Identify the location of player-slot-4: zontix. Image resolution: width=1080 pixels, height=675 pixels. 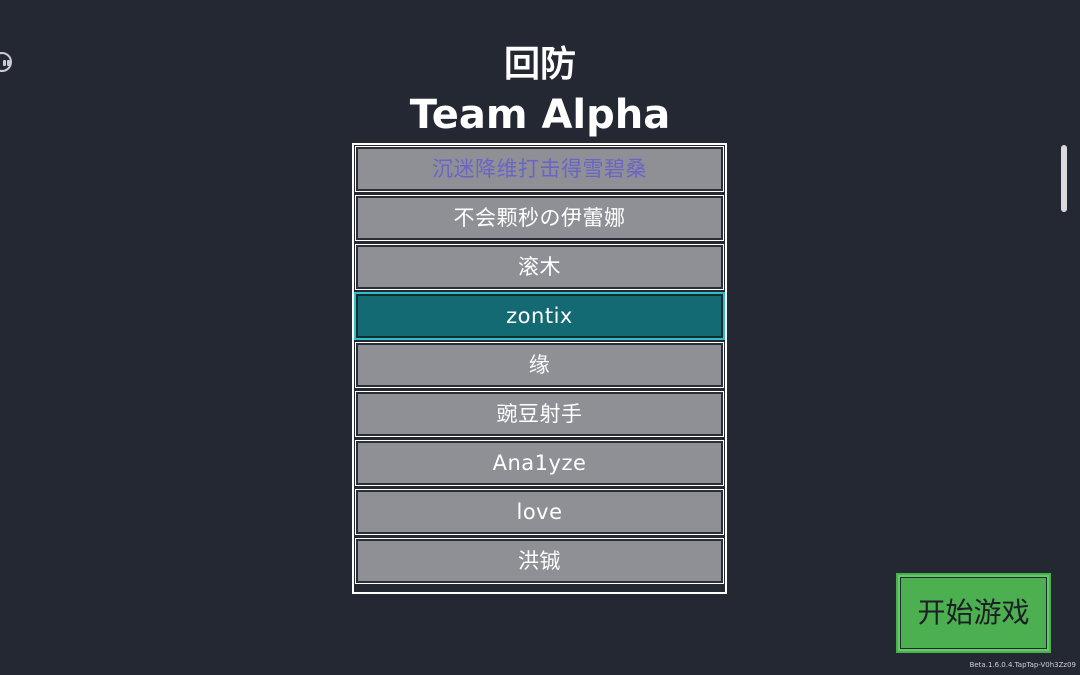
(539, 316).